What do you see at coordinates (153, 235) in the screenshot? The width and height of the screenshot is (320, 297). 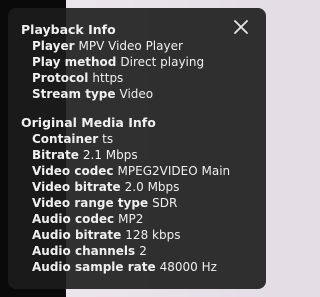 I see `info-value: 128 kbps` at bounding box center [153, 235].